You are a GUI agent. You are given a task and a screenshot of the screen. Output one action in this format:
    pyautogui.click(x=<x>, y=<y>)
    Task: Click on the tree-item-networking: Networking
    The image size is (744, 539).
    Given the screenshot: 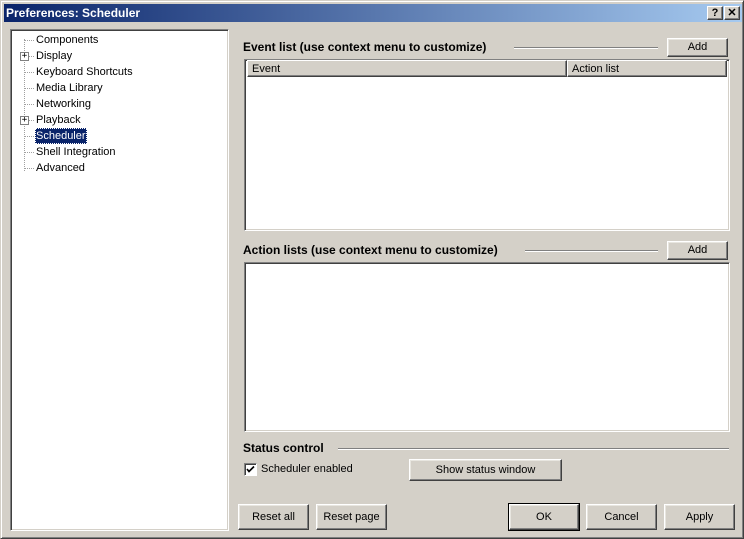 What is the action you would take?
    pyautogui.click(x=63, y=104)
    